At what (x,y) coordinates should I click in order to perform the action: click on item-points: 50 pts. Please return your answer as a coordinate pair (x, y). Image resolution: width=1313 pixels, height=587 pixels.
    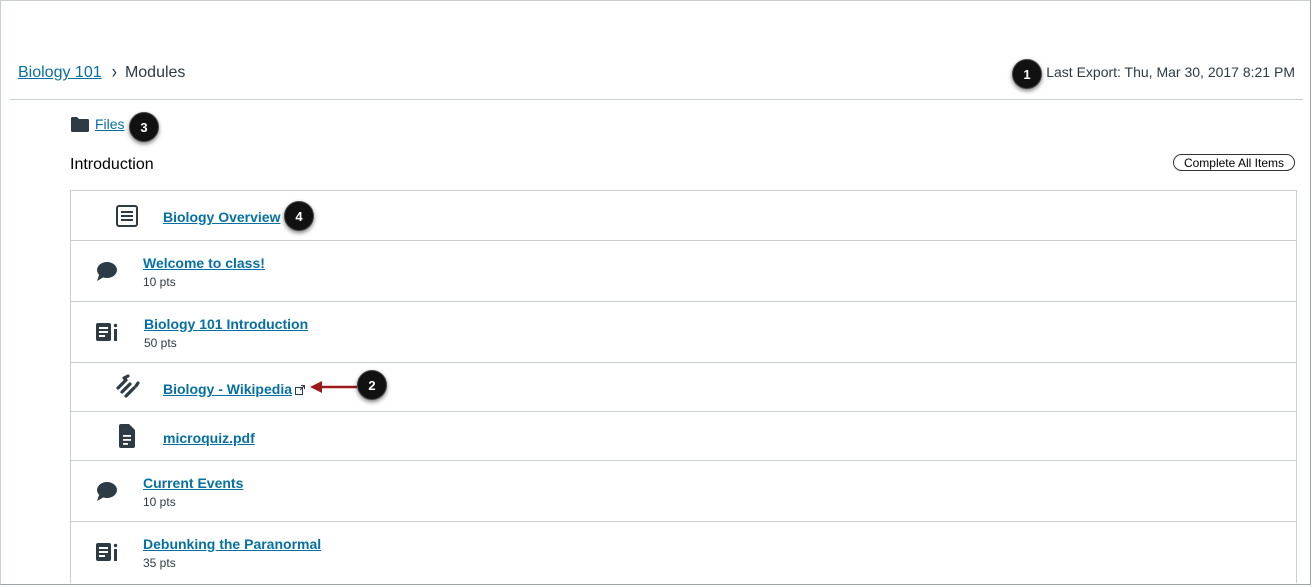
    Looking at the image, I should click on (160, 343).